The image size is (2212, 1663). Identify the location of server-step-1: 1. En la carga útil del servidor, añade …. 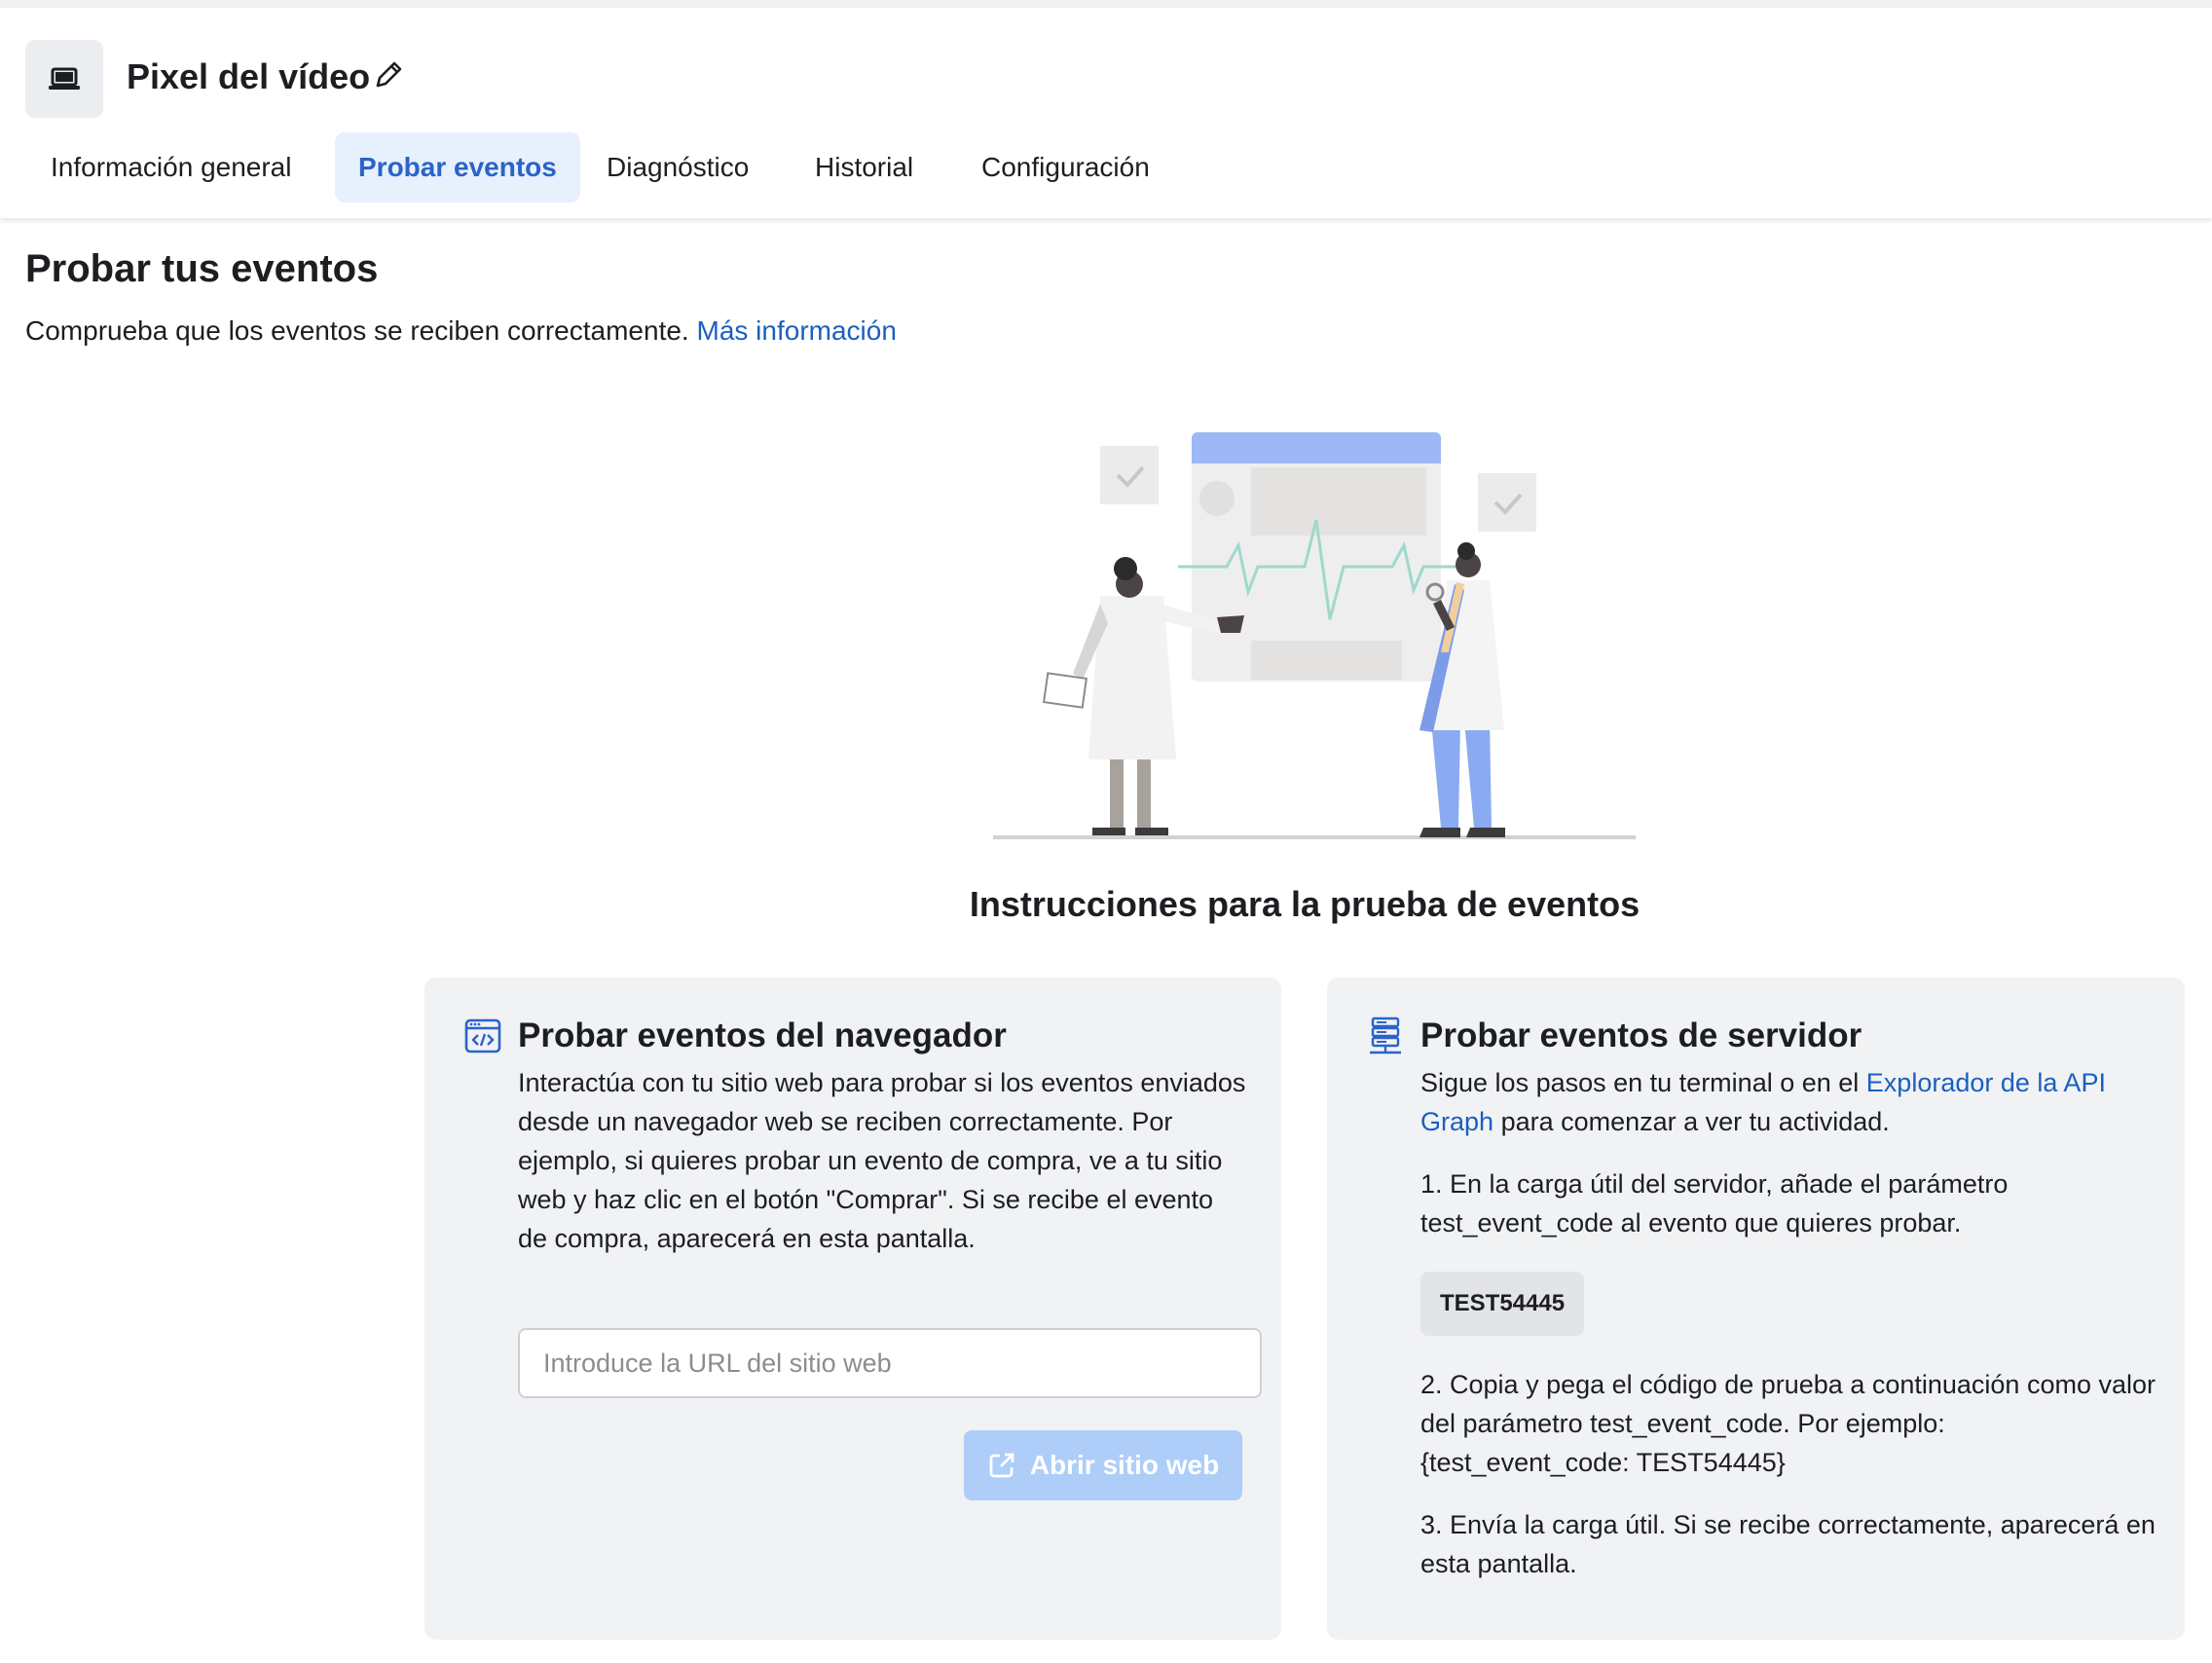
(1714, 1203).